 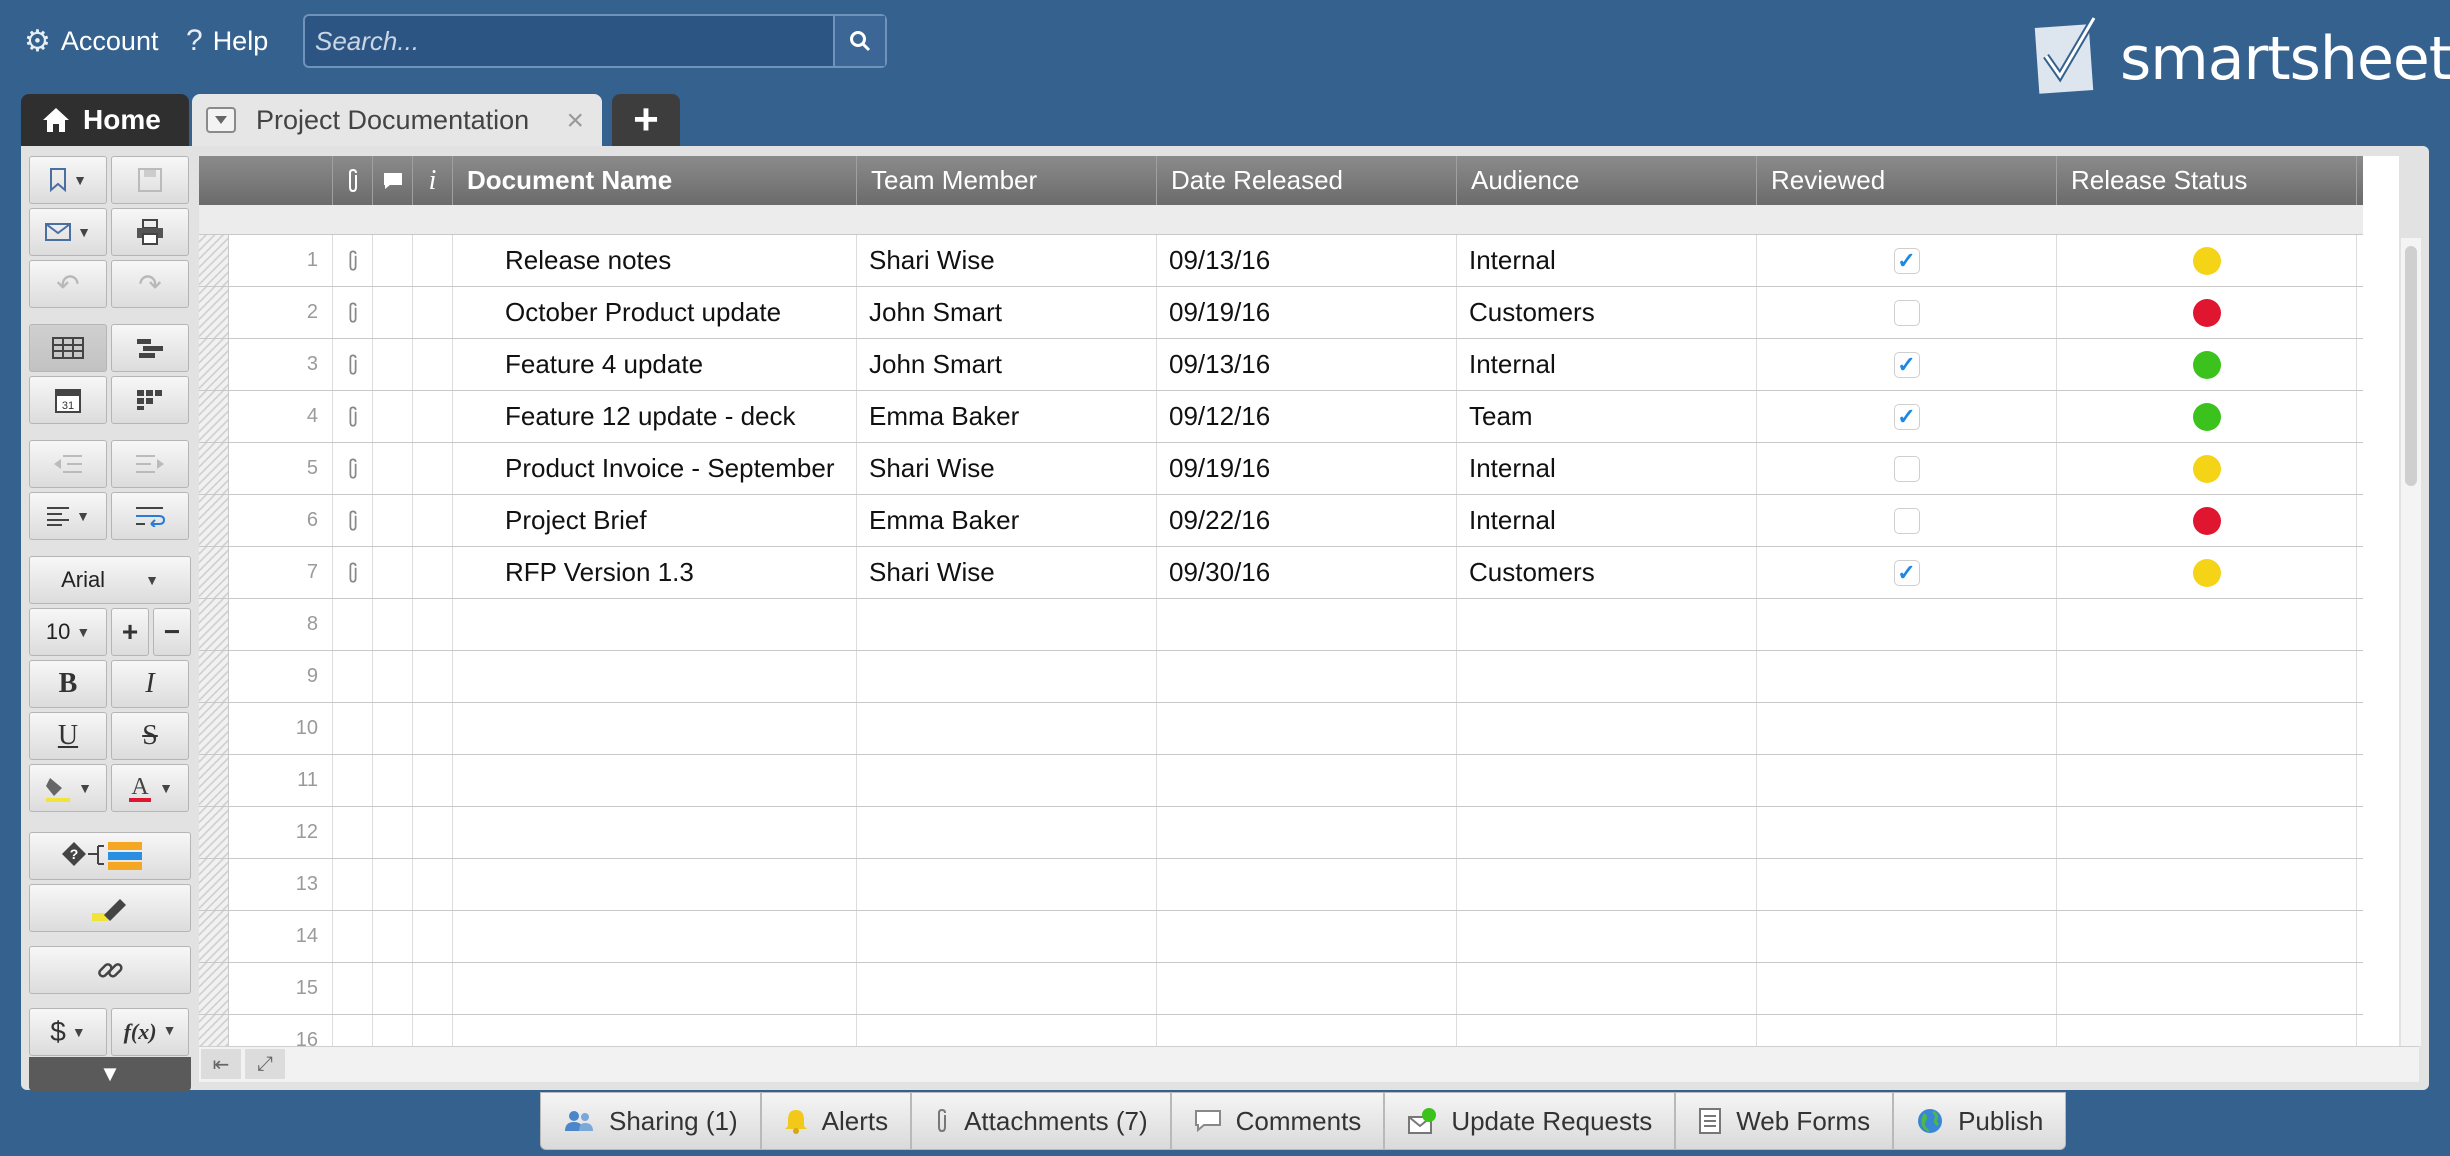 What do you see at coordinates (105, 120) in the screenshot?
I see `tab-home: Home` at bounding box center [105, 120].